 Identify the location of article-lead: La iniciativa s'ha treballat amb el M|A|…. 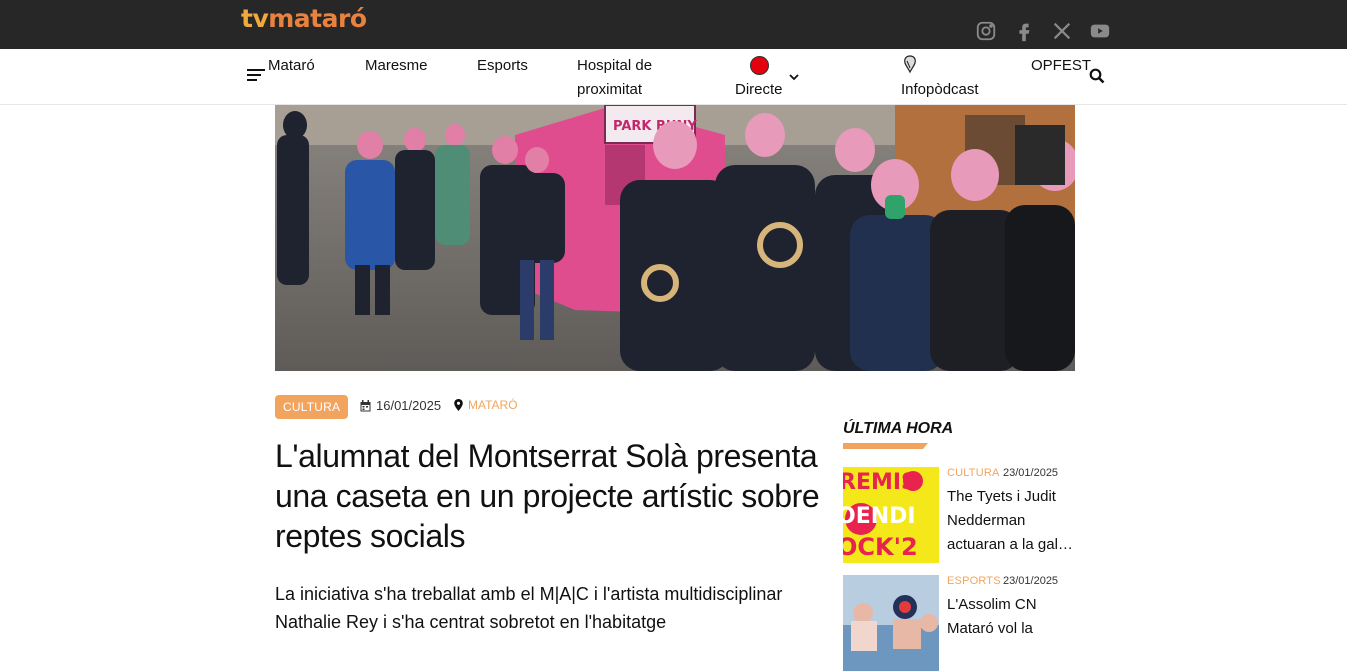
(529, 608).